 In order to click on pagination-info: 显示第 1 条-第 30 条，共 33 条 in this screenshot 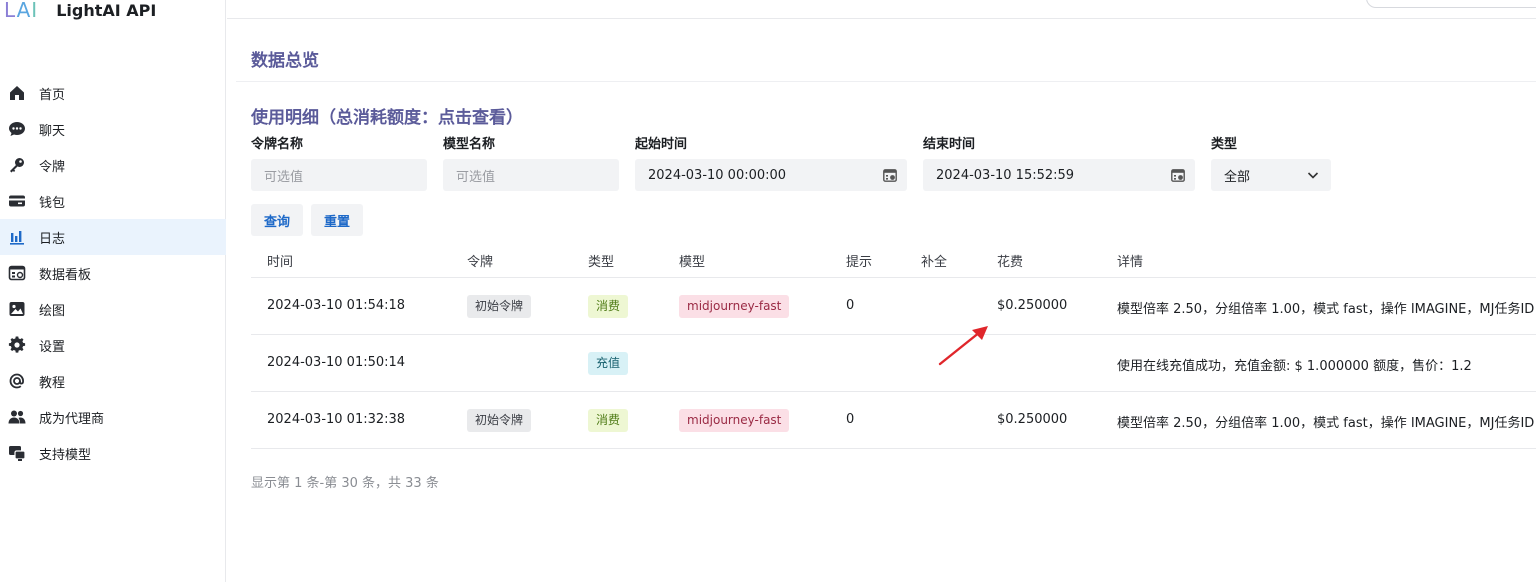, I will do `click(345, 483)`.